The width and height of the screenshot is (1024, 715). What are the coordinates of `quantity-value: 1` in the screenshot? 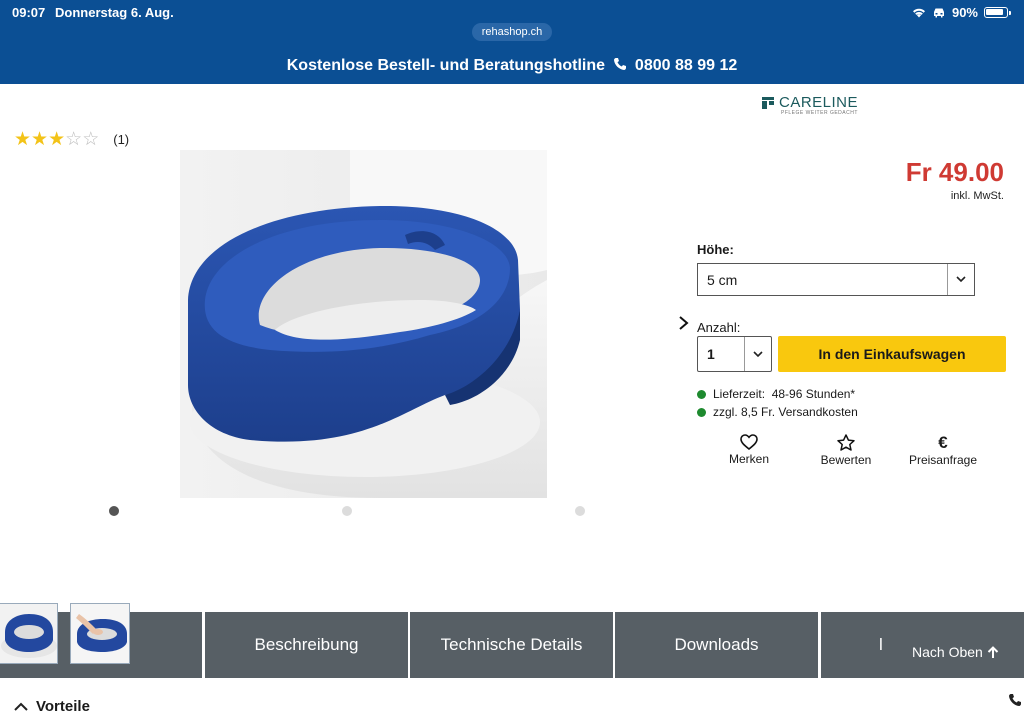 It's located at (711, 354).